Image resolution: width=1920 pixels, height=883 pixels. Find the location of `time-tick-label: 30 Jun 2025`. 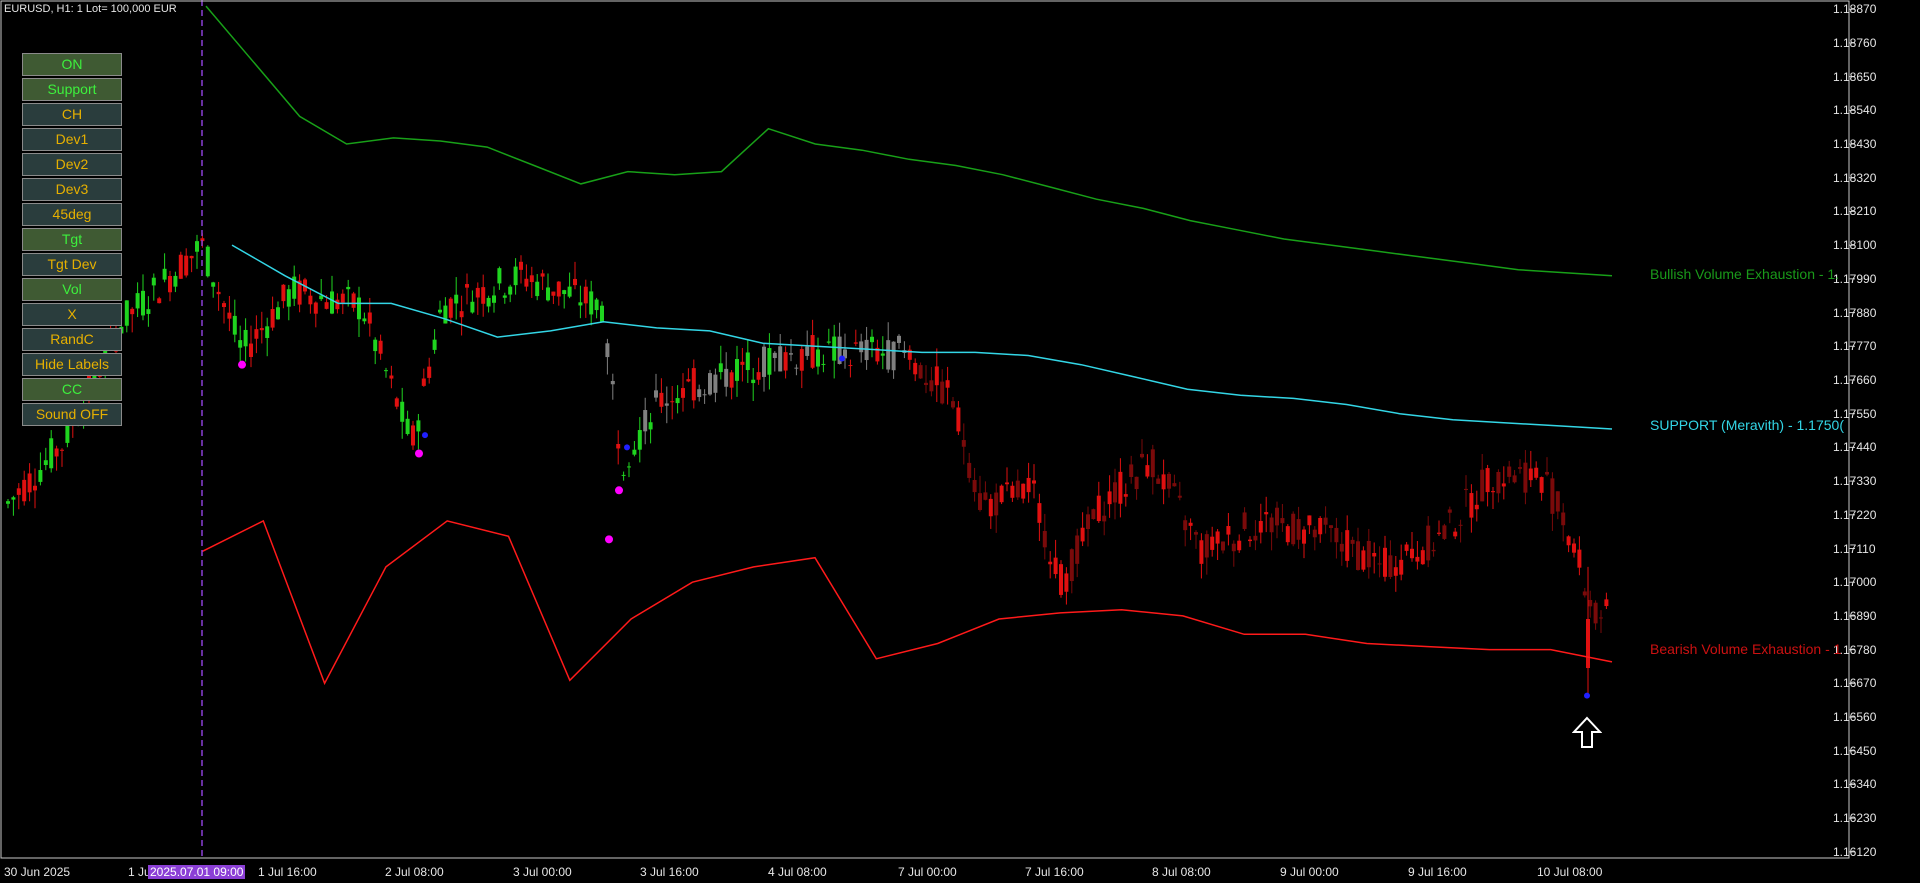

time-tick-label: 30 Jun 2025 is located at coordinates (37, 872).